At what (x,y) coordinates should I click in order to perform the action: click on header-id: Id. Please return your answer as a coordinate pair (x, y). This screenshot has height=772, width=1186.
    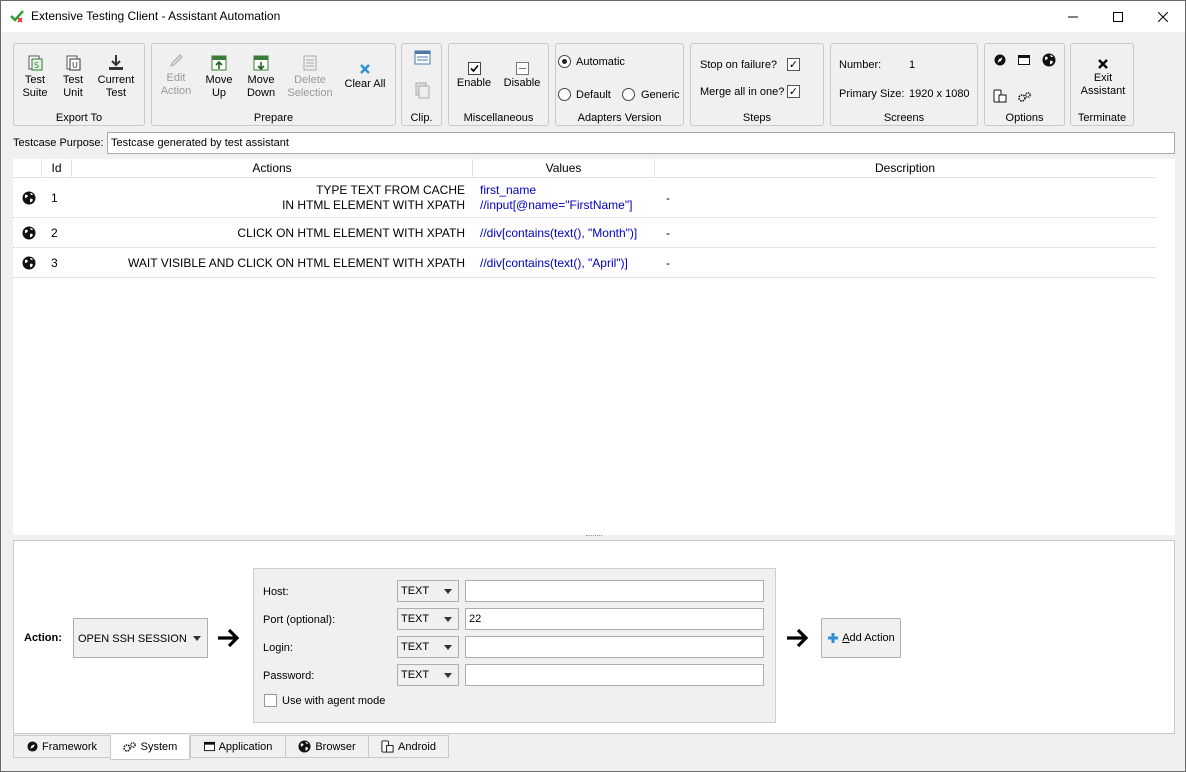
    Looking at the image, I should click on (57, 168).